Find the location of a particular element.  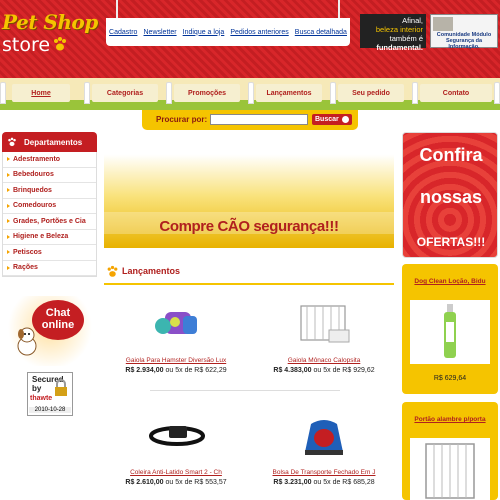

product-price-value: R$ 3.231,00 is located at coordinates (292, 482).